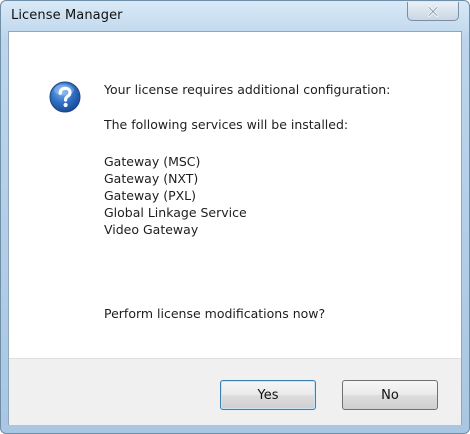 This screenshot has height=434, width=470. I want to click on close-button, so click(433, 11).